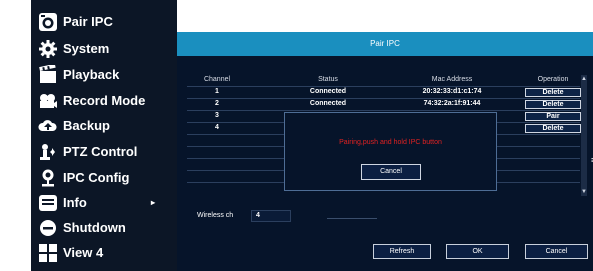  Describe the element at coordinates (553, 79) in the screenshot. I see `column-header-operation: Operation` at that location.